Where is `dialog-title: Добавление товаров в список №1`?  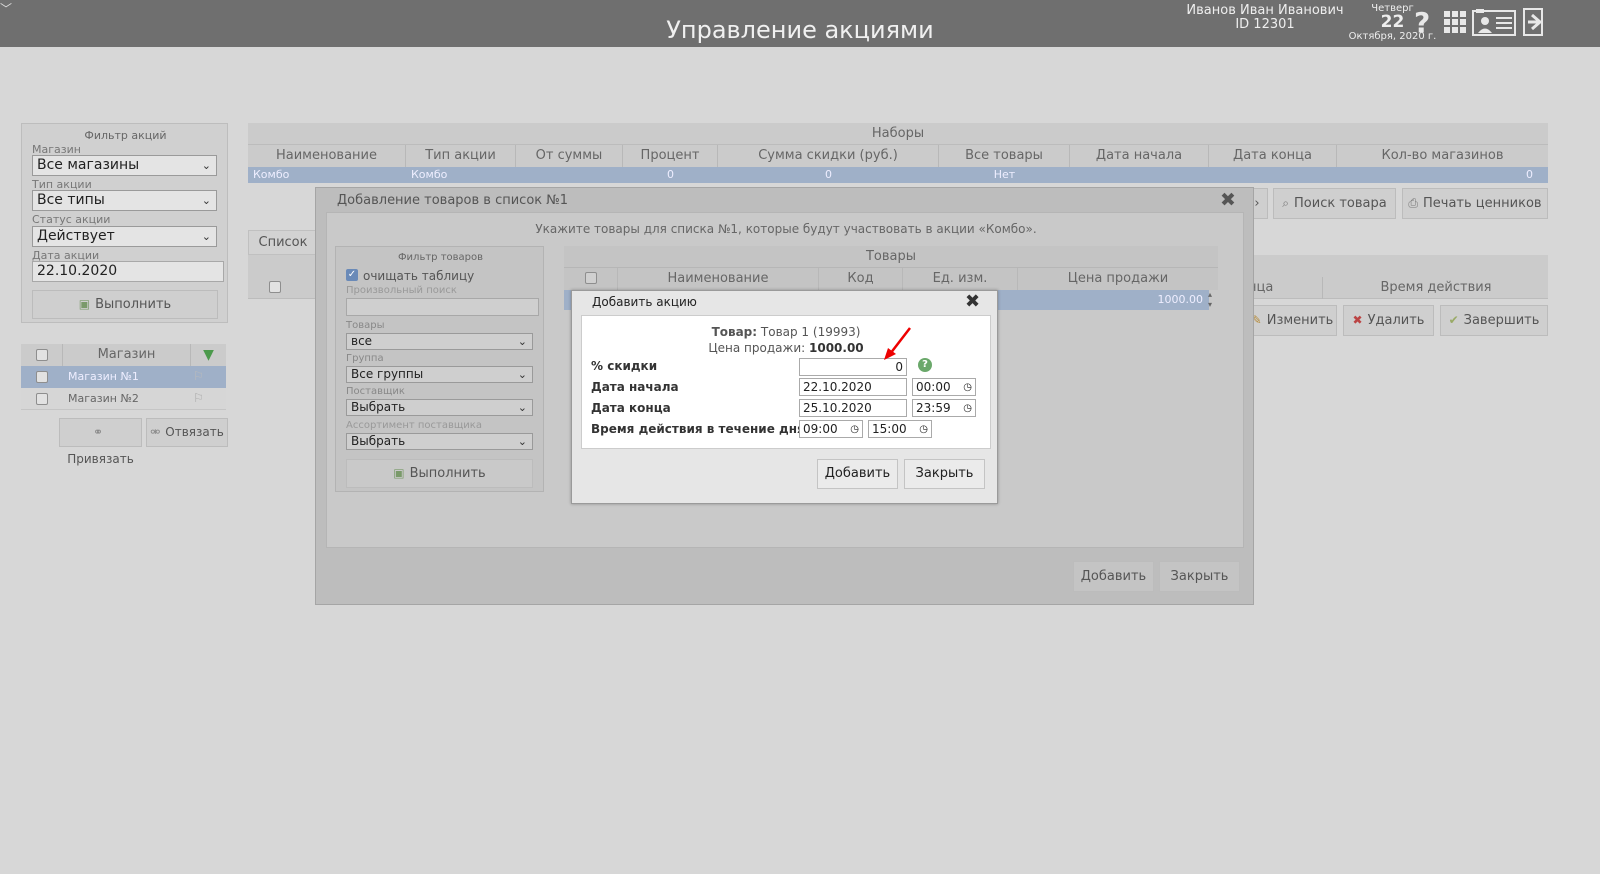 dialog-title: Добавление товаров в список №1 is located at coordinates (453, 200).